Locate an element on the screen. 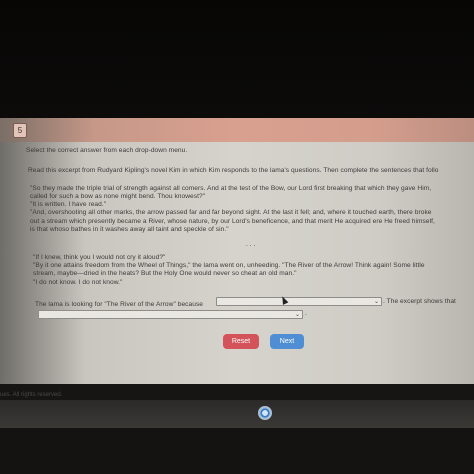 The image size is (474, 474). taskbar is located at coordinates (237, 414).